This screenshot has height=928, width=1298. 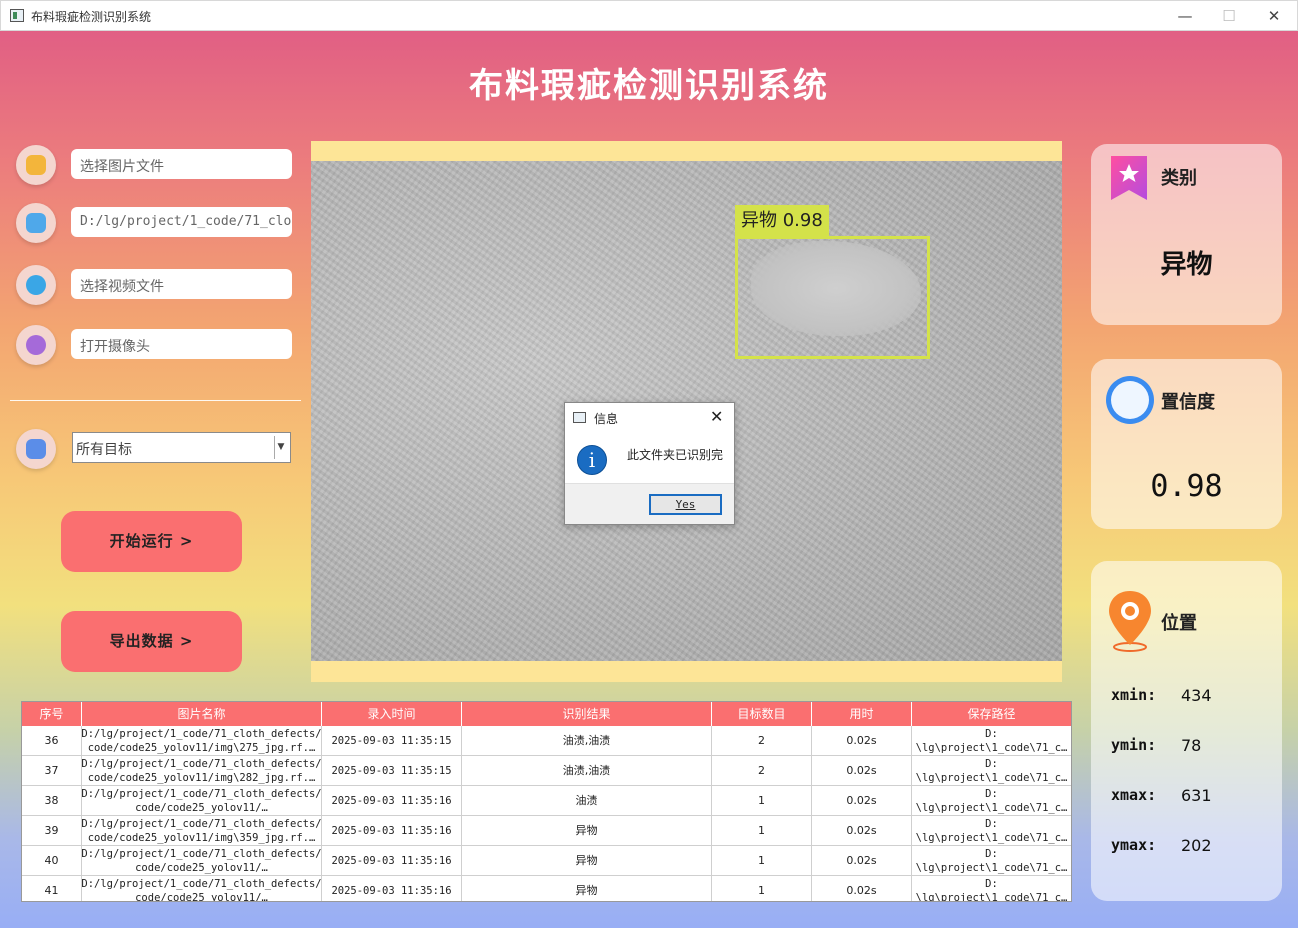 What do you see at coordinates (1156, 745) in the screenshot?
I see `ymin-row: ymin: 78` at bounding box center [1156, 745].